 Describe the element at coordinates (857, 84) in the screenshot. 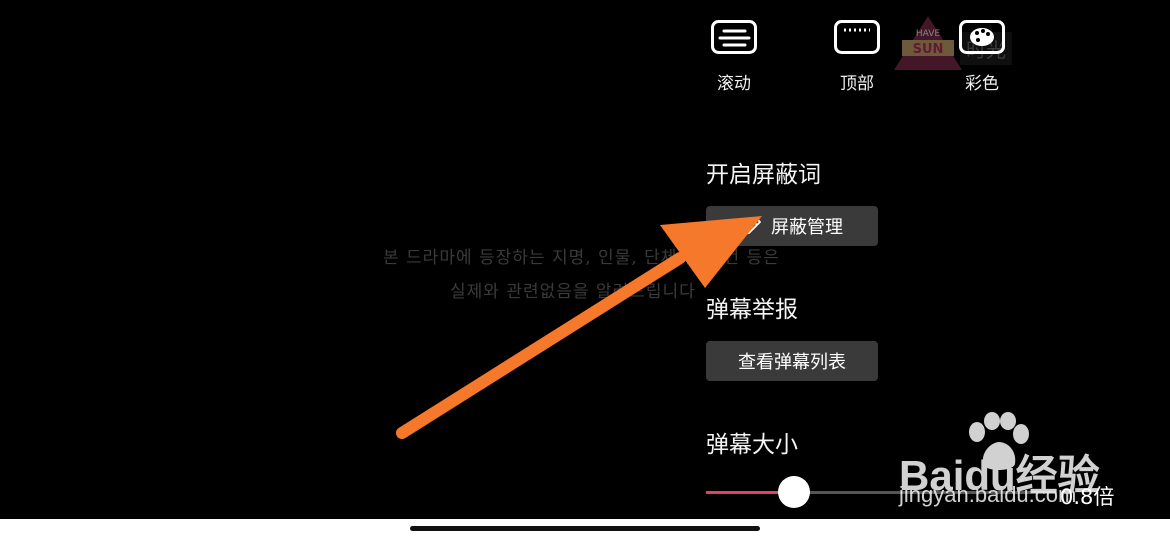

I see `top-mode-label: 顶部` at that location.